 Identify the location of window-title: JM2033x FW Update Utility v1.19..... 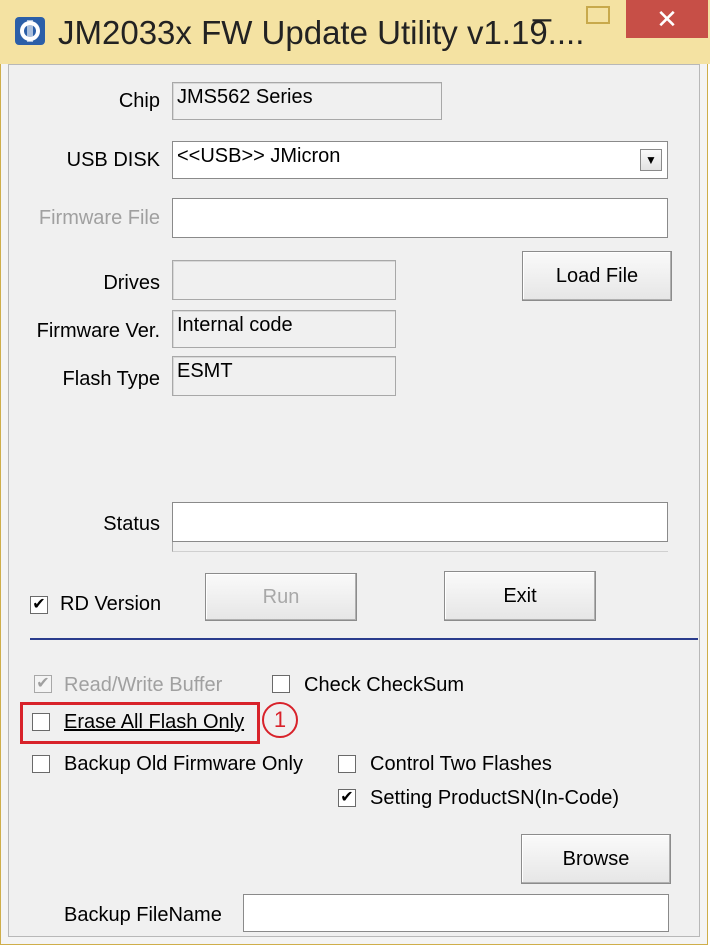
(321, 32).